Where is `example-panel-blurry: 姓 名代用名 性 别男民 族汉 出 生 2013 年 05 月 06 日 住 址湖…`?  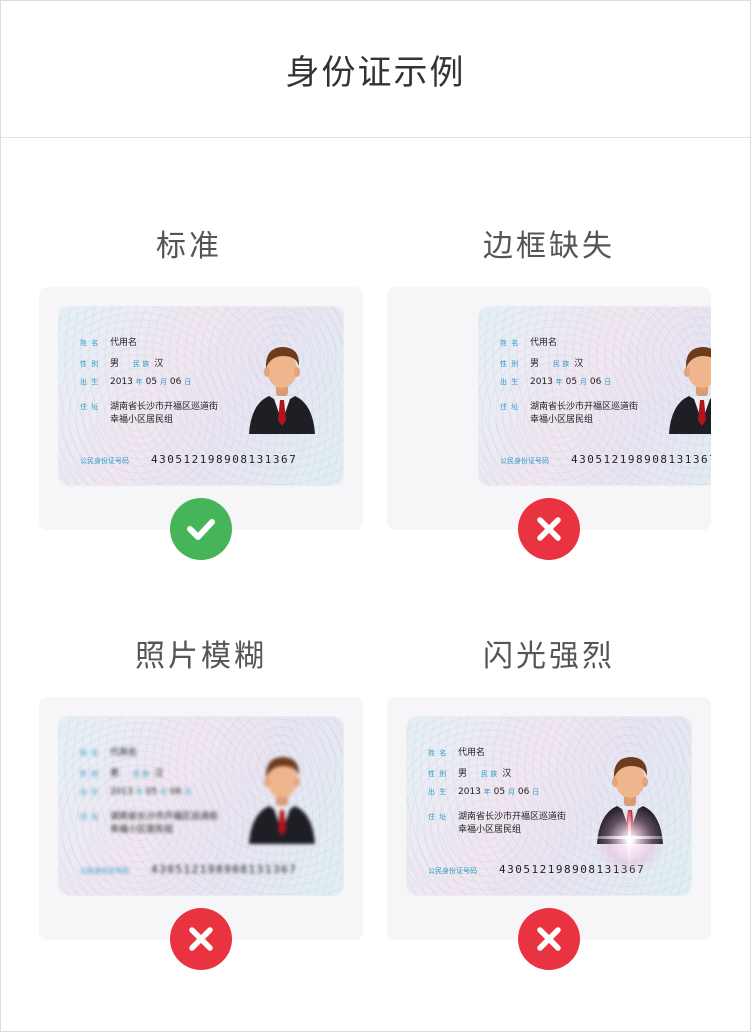
example-panel-blurry: 姓 名代用名 性 别男民 族汉 出 生 2013 年 05 月 06 日 住 址湖… is located at coordinates (201, 818).